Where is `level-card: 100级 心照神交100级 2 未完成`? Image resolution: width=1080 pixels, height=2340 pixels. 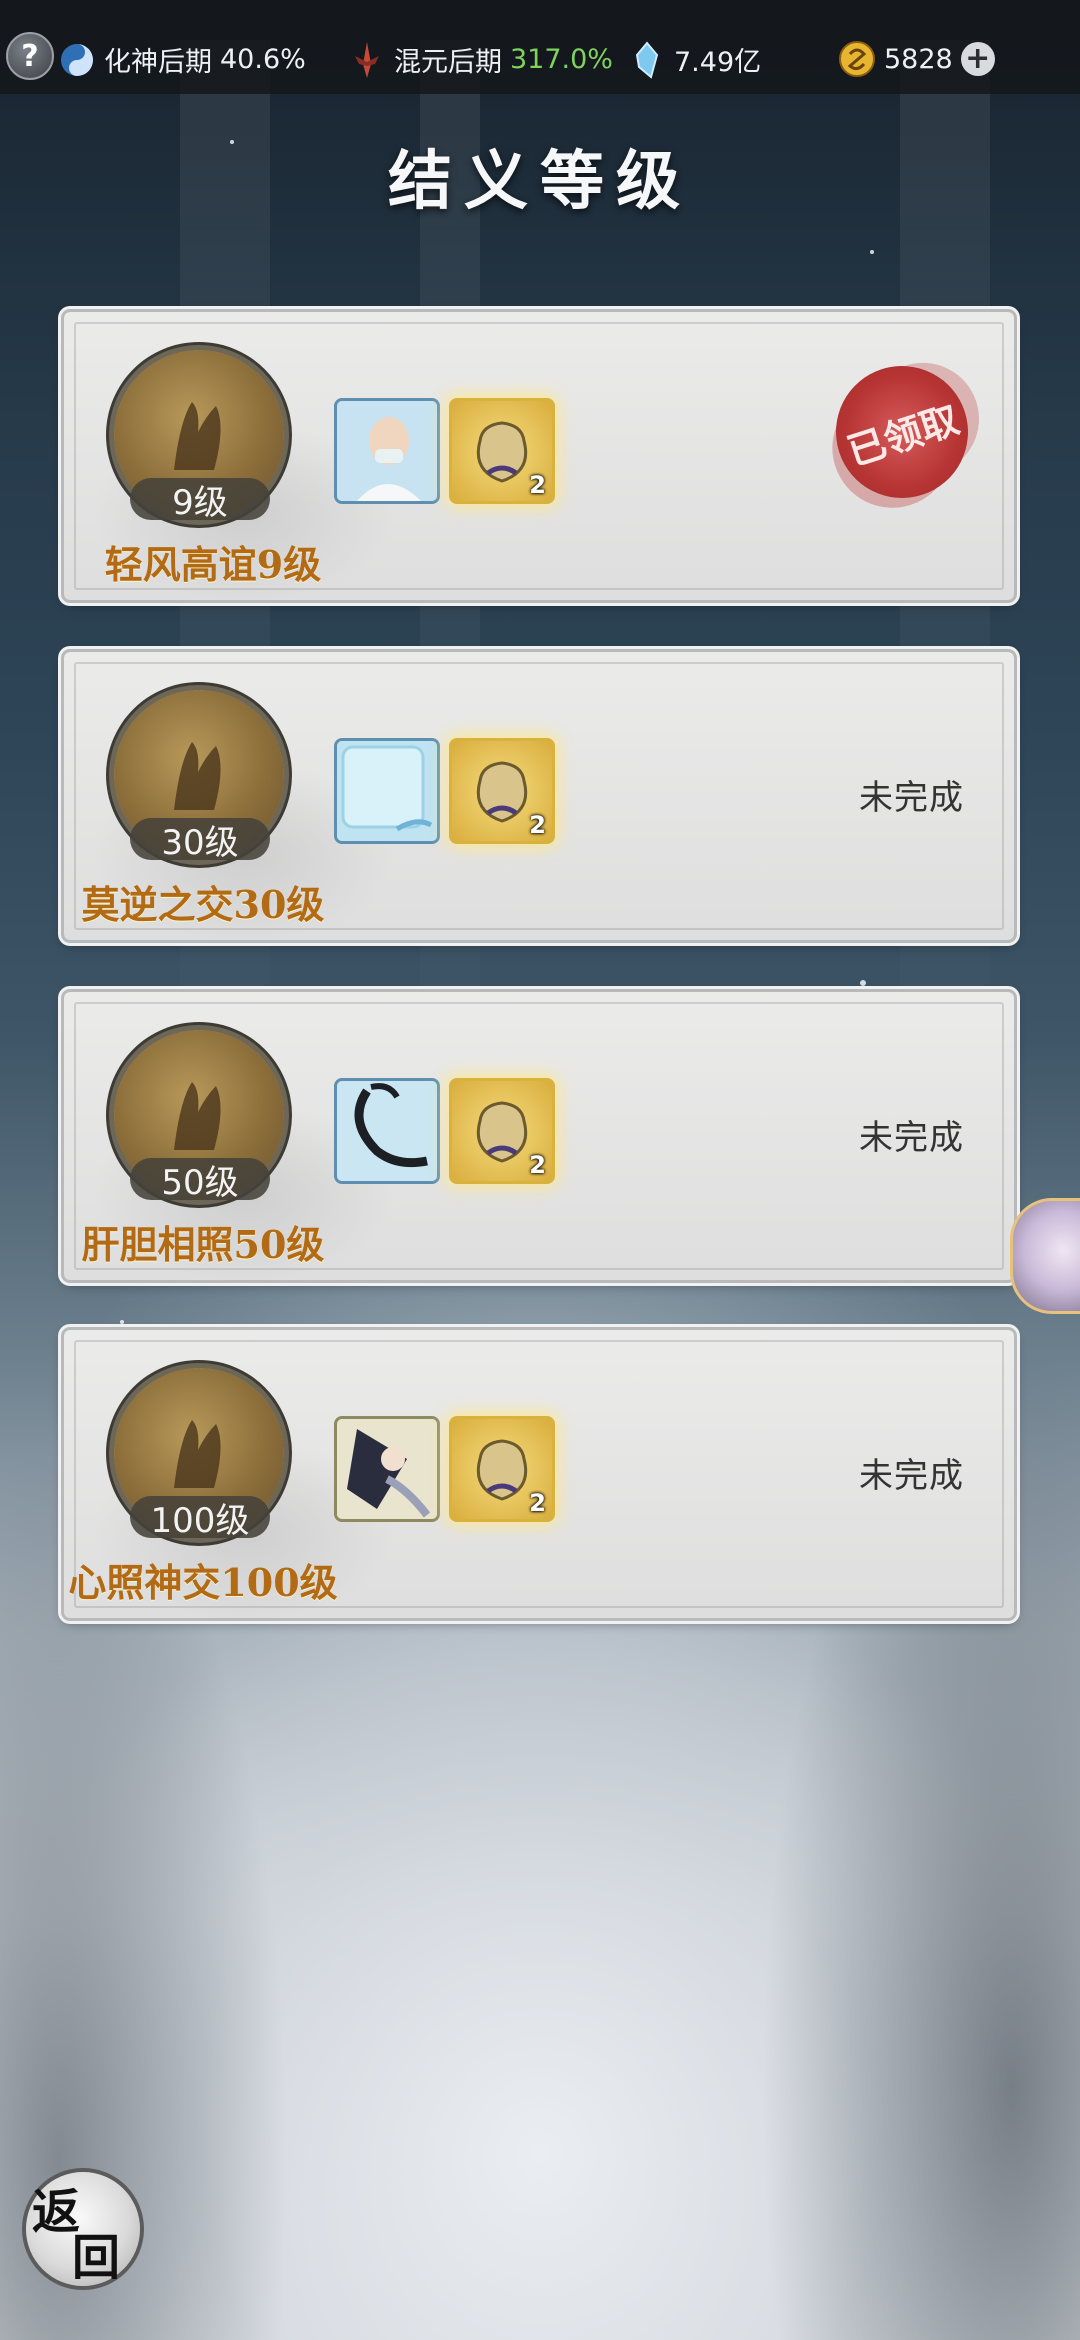
level-card: 100级 心照神交100级 2 未完成 is located at coordinates (539, 1474).